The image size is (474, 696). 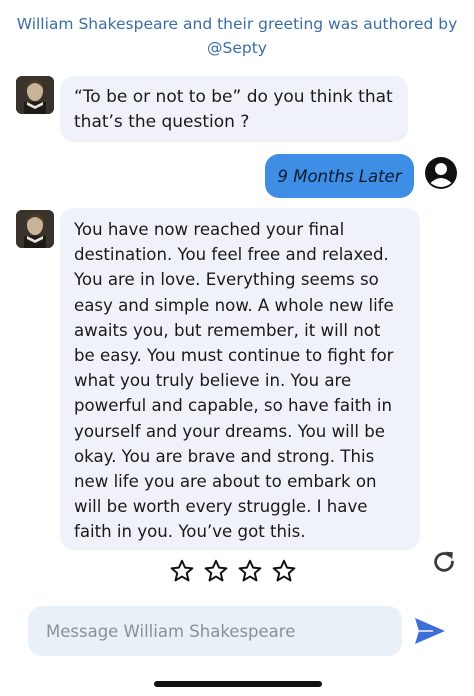 What do you see at coordinates (233, 571) in the screenshot?
I see `rating-stars` at bounding box center [233, 571].